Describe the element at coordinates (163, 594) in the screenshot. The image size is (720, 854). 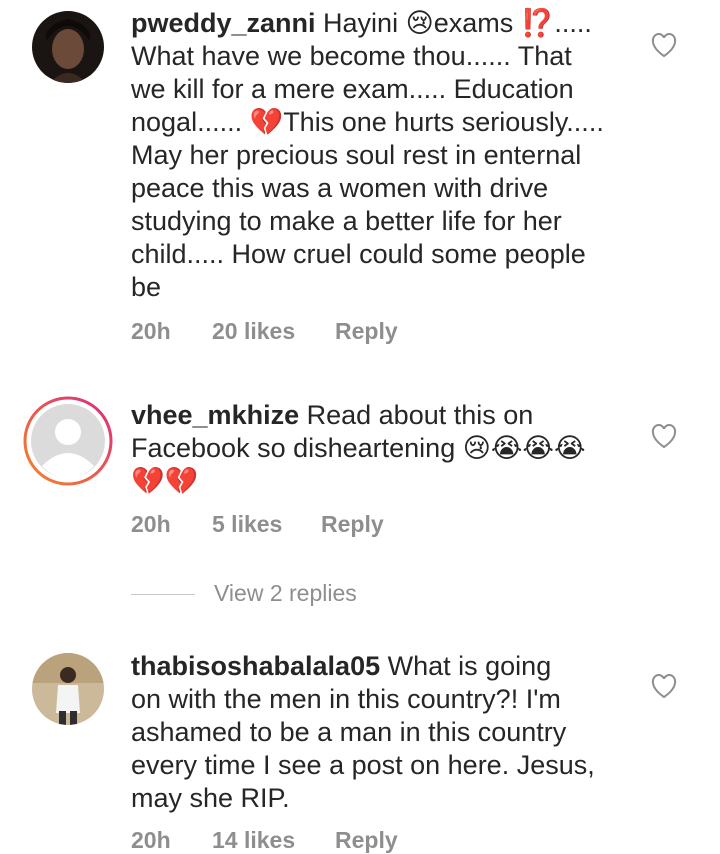
I see `replies-divider` at that location.